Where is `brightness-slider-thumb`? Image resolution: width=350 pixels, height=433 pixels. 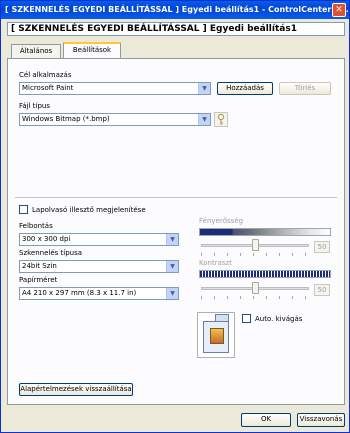 brightness-slider-thumb is located at coordinates (255, 245).